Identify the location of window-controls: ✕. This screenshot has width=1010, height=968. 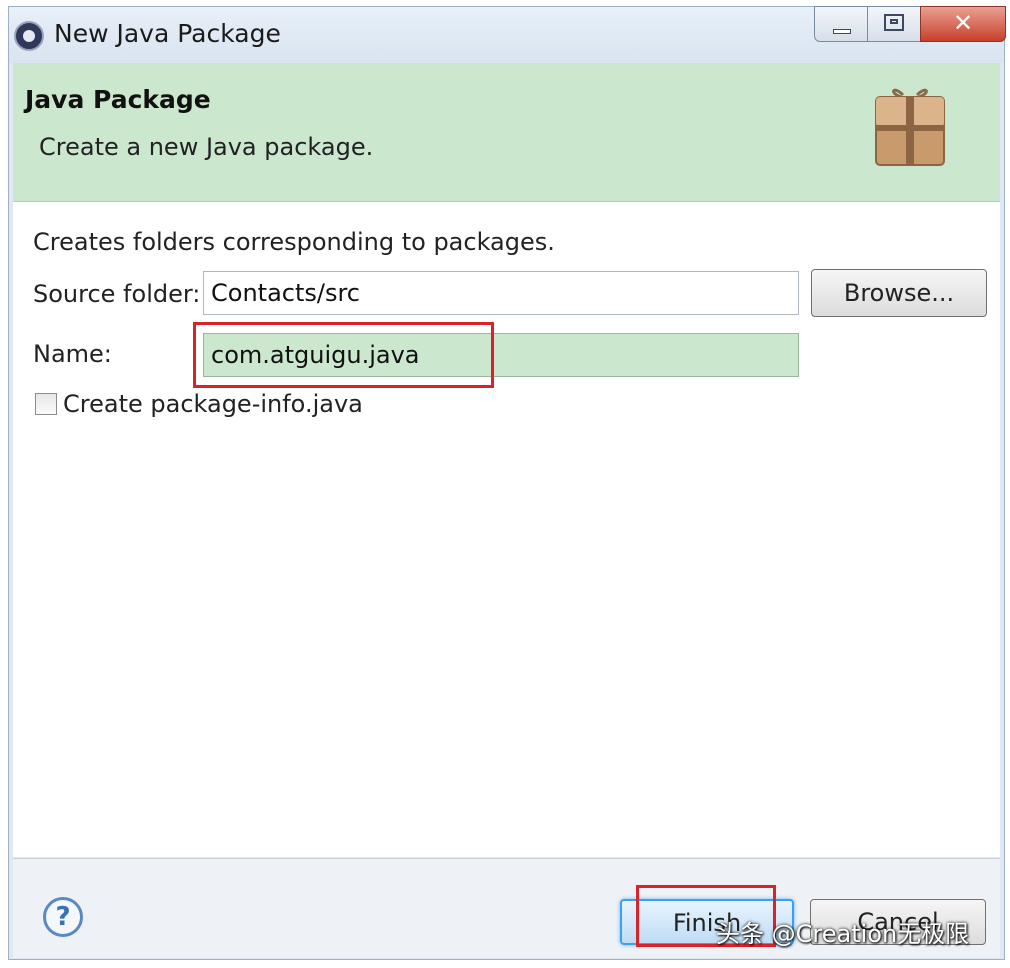
(910, 25).